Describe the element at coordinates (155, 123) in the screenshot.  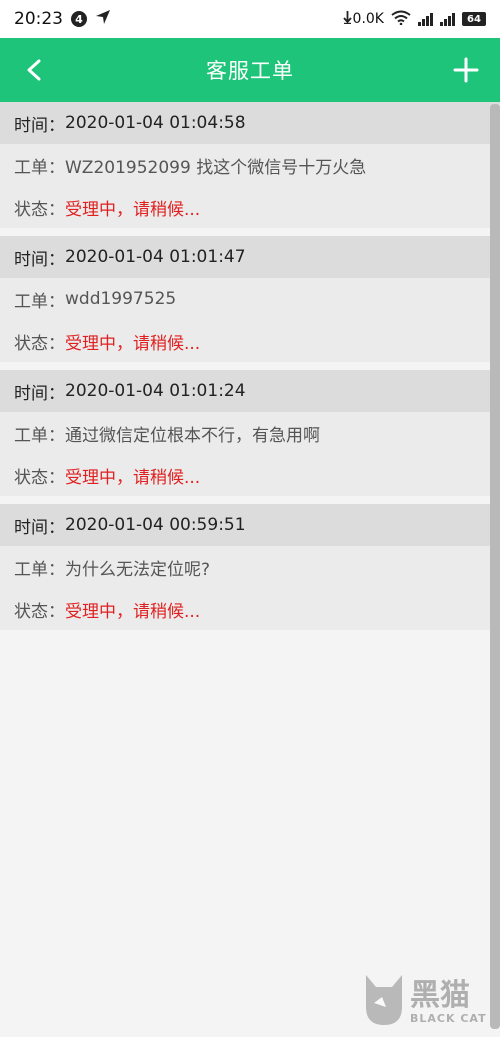
I see `ticket-time: 2020-01-04 01:04:58` at that location.